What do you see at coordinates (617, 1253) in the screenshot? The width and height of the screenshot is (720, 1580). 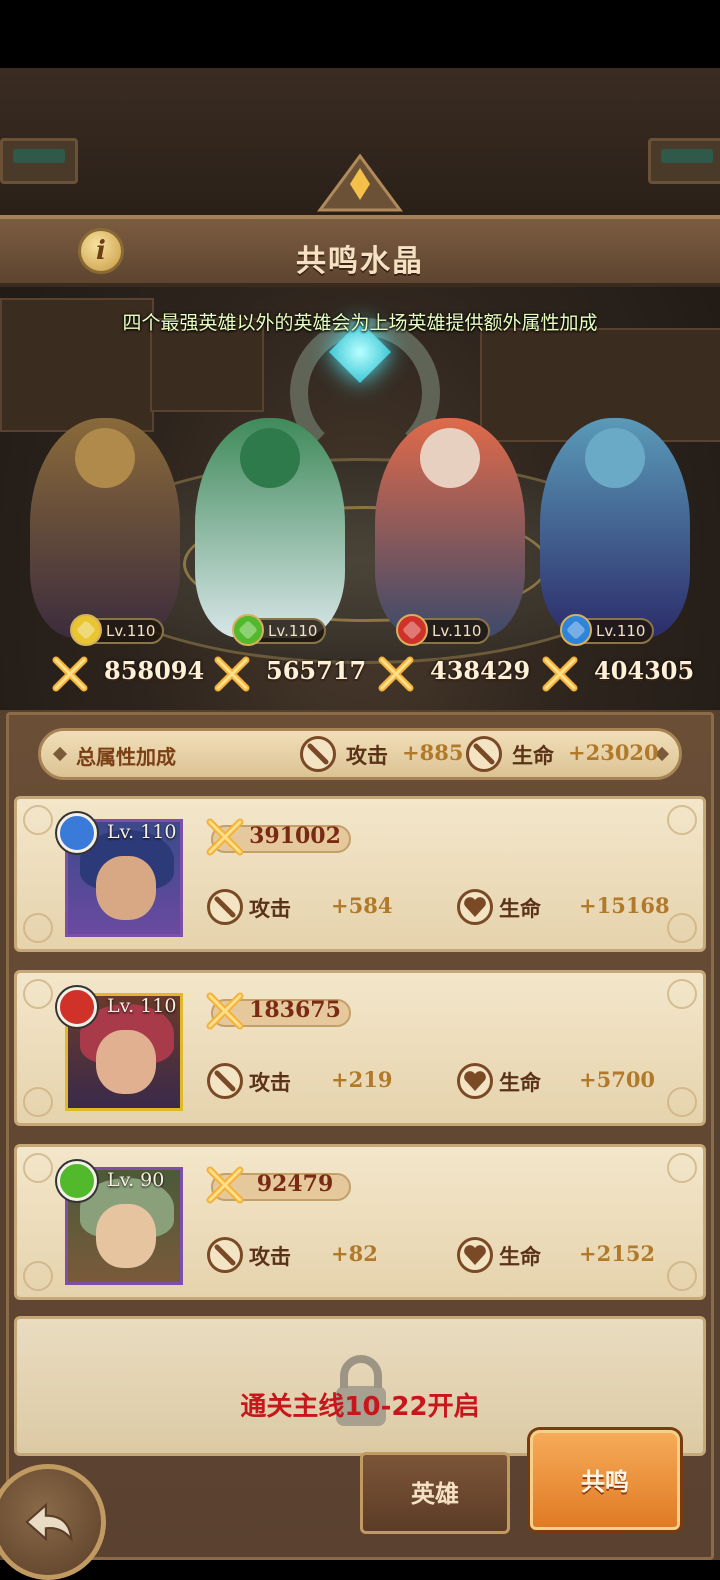 I see `hp-value: +2152` at bounding box center [617, 1253].